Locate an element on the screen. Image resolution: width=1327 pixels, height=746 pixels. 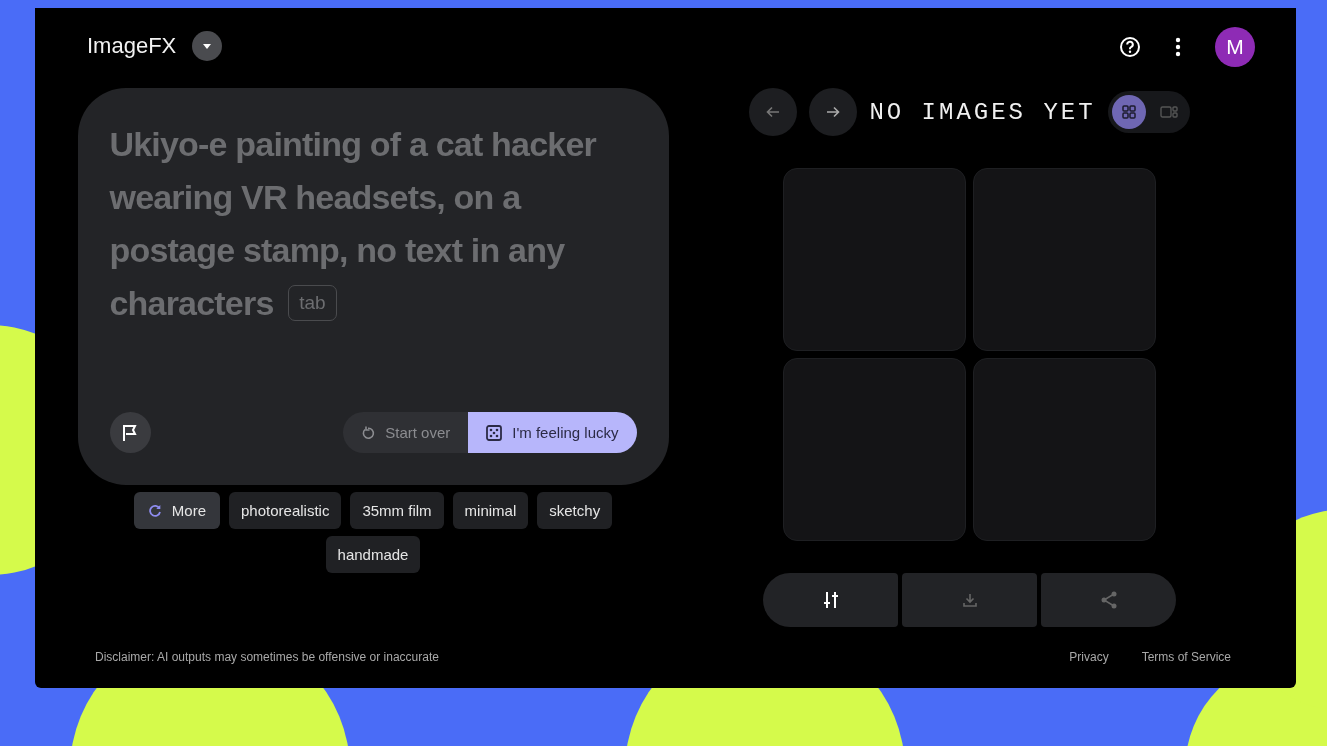
style-chip: handmade is located at coordinates (373, 554).